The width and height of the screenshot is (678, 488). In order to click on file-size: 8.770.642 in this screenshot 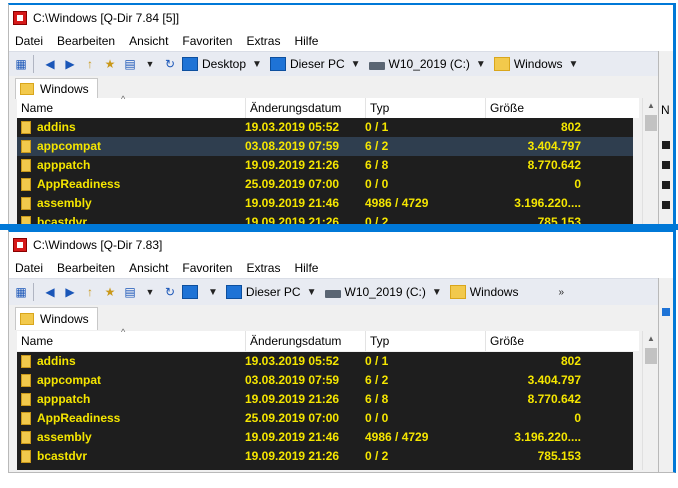, I will do `click(554, 165)`.